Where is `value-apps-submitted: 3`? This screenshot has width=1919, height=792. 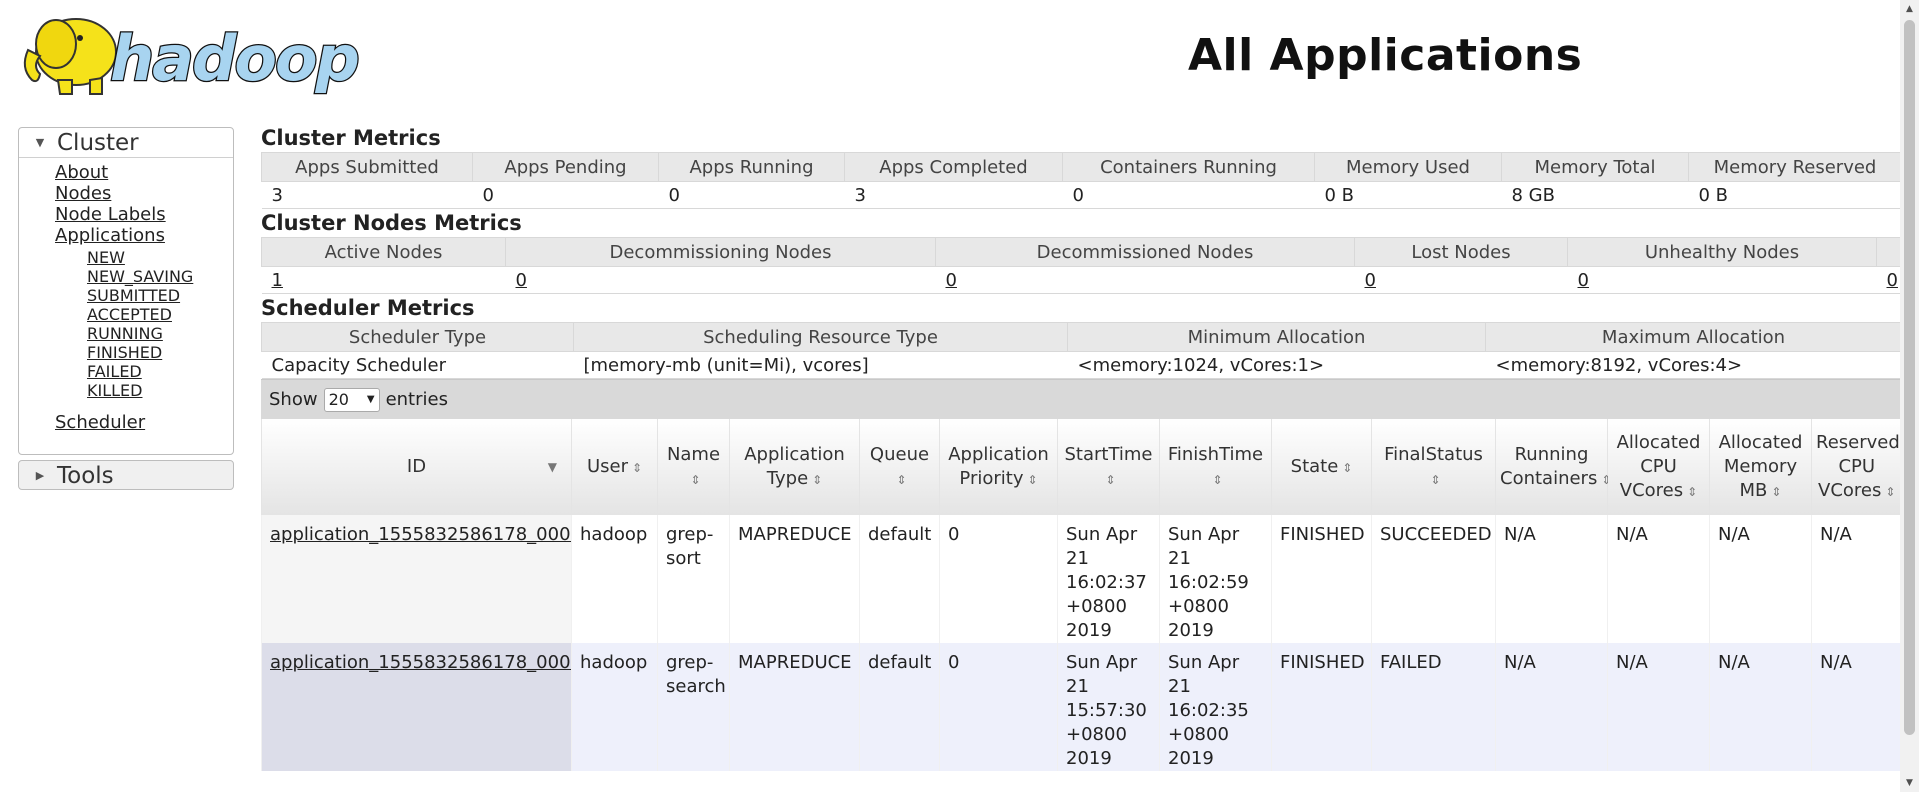 value-apps-submitted: 3 is located at coordinates (367, 195).